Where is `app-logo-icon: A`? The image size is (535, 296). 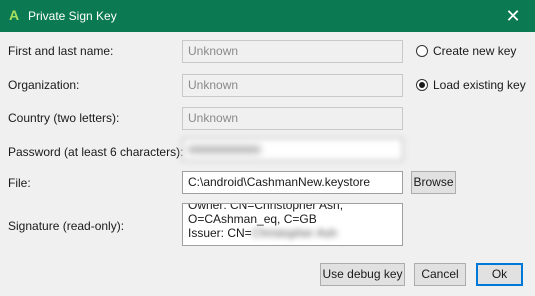
app-logo-icon: A is located at coordinates (14, 15).